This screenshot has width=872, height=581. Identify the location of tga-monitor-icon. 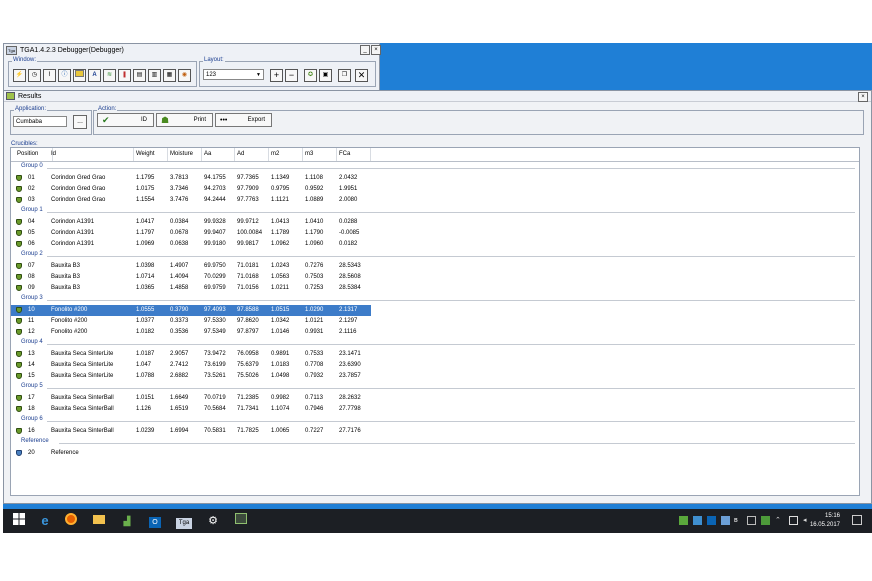
(241, 521).